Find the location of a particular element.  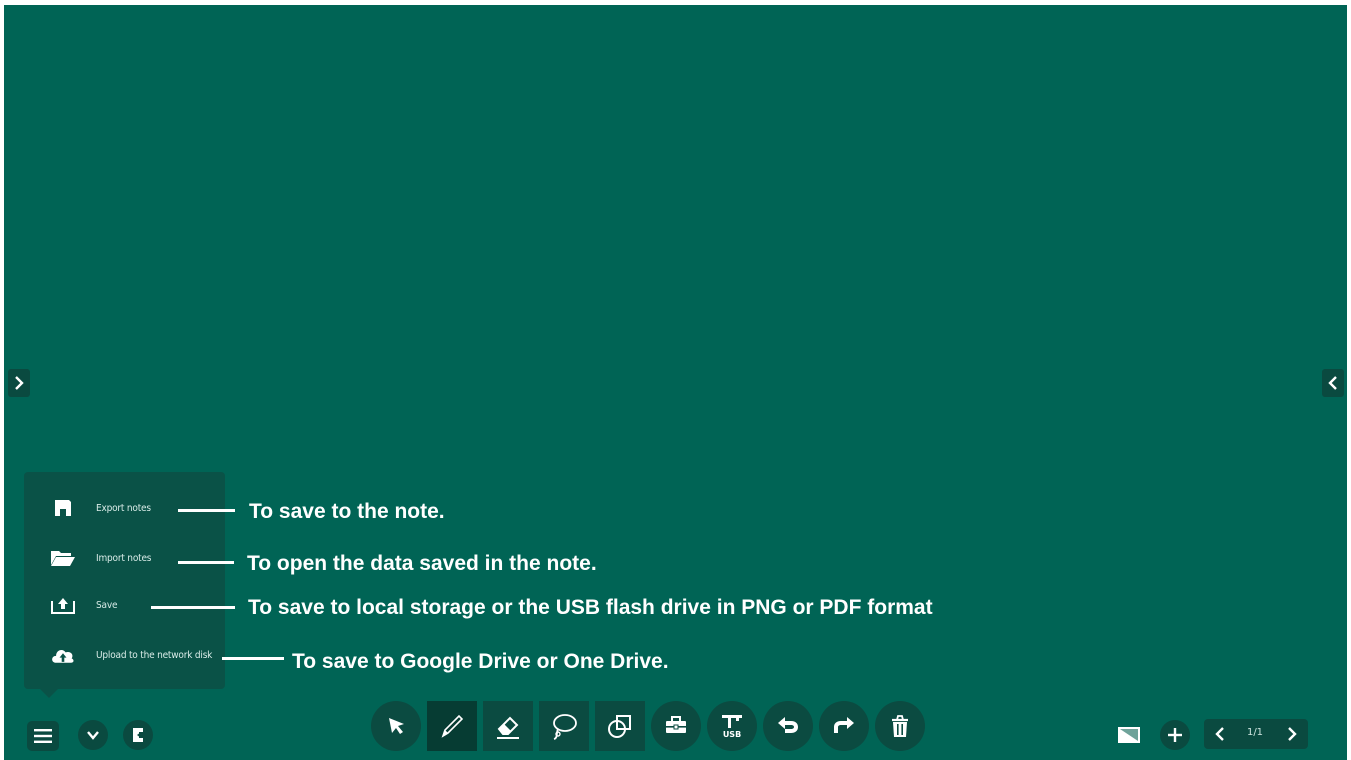

menu-item-import-notes: Import notes is located at coordinates (124, 558).